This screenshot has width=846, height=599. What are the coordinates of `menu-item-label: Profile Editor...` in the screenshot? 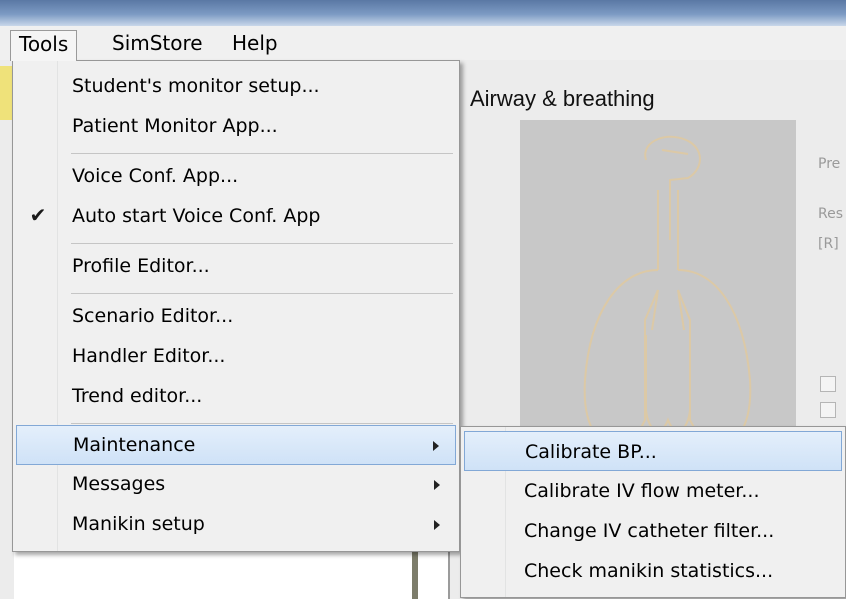 It's located at (141, 266).